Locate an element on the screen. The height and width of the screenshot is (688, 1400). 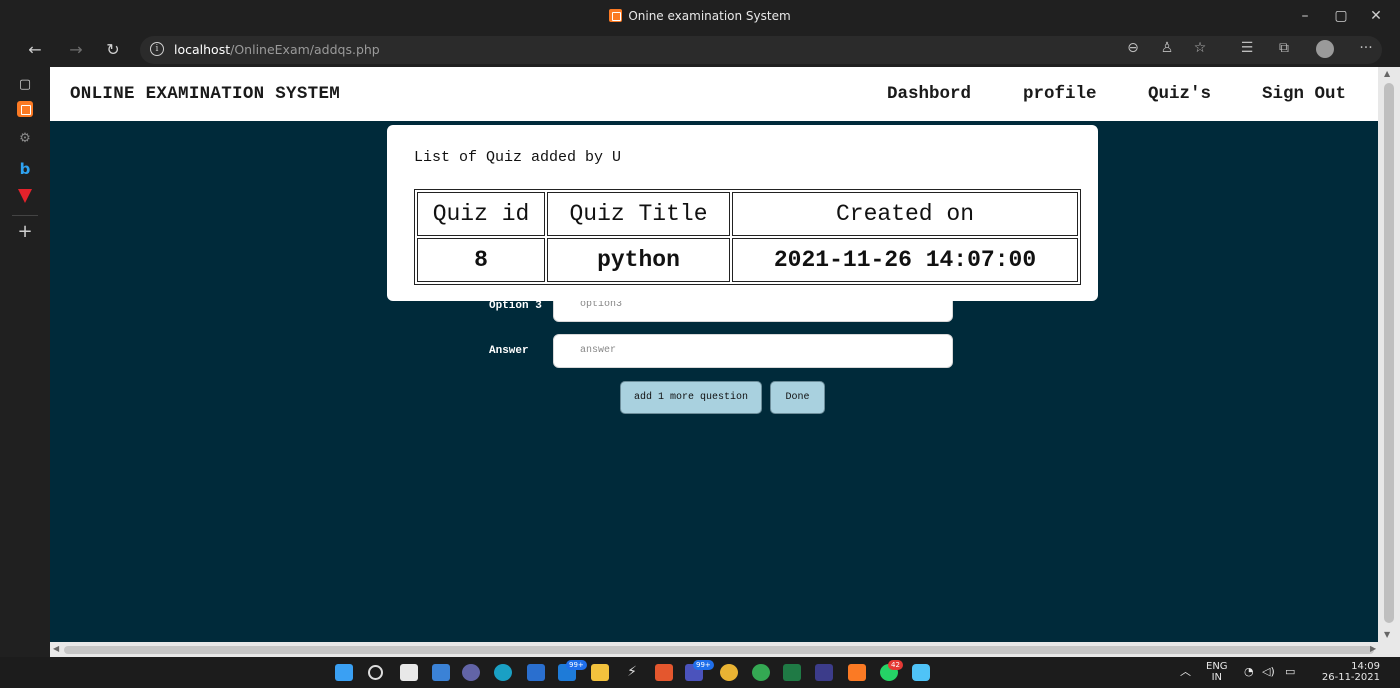
chrome-profile-icon is located at coordinates (761, 672).